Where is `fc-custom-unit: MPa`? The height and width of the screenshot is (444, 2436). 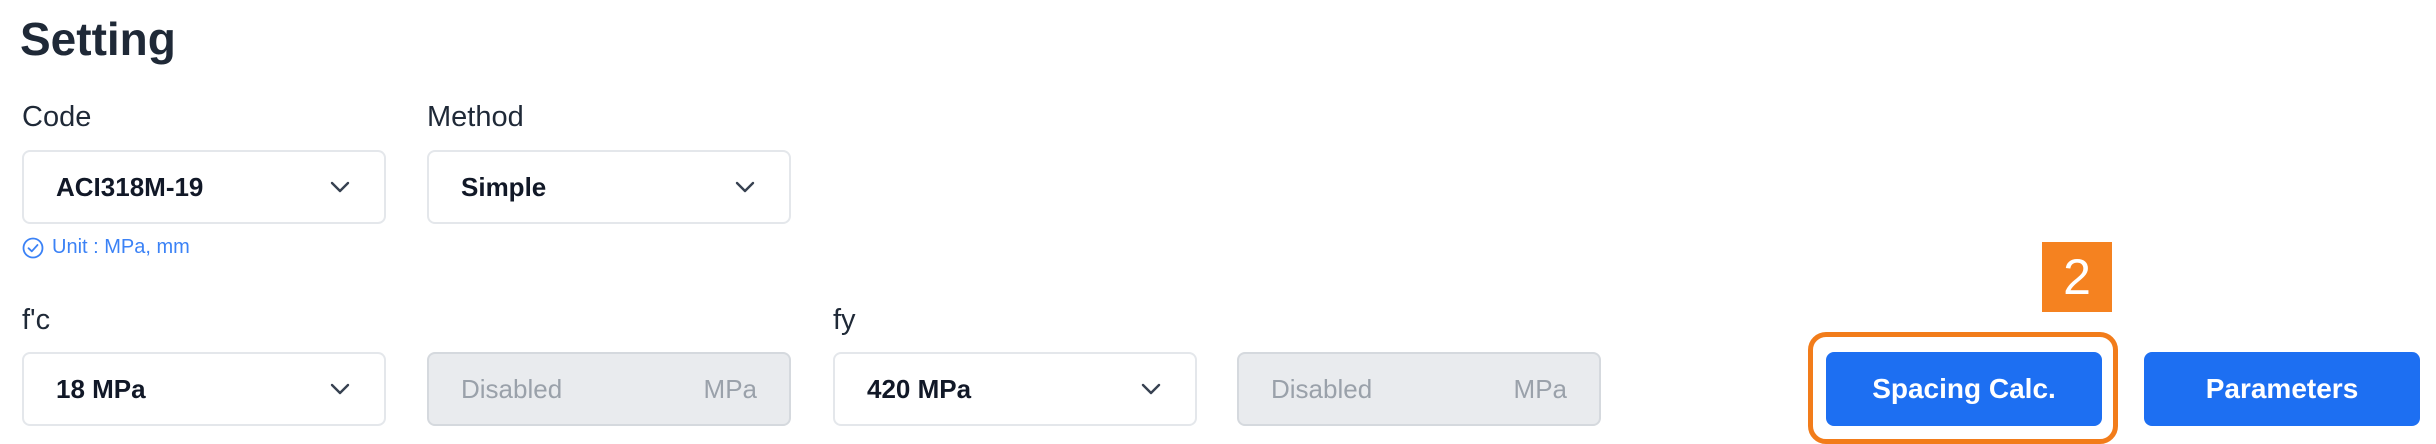
fc-custom-unit: MPa is located at coordinates (730, 388).